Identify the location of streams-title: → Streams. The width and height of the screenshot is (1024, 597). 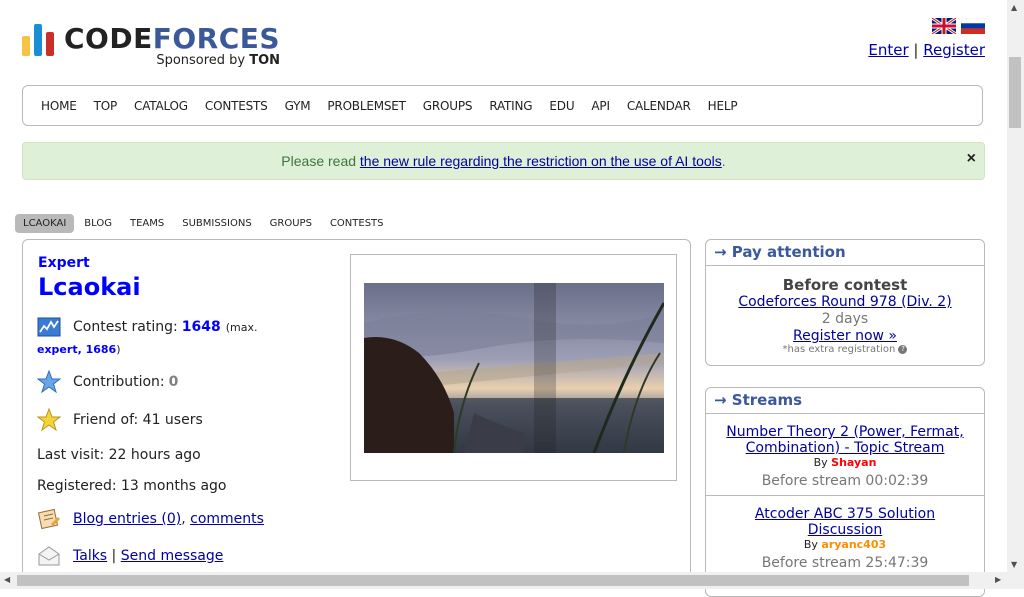
(845, 401).